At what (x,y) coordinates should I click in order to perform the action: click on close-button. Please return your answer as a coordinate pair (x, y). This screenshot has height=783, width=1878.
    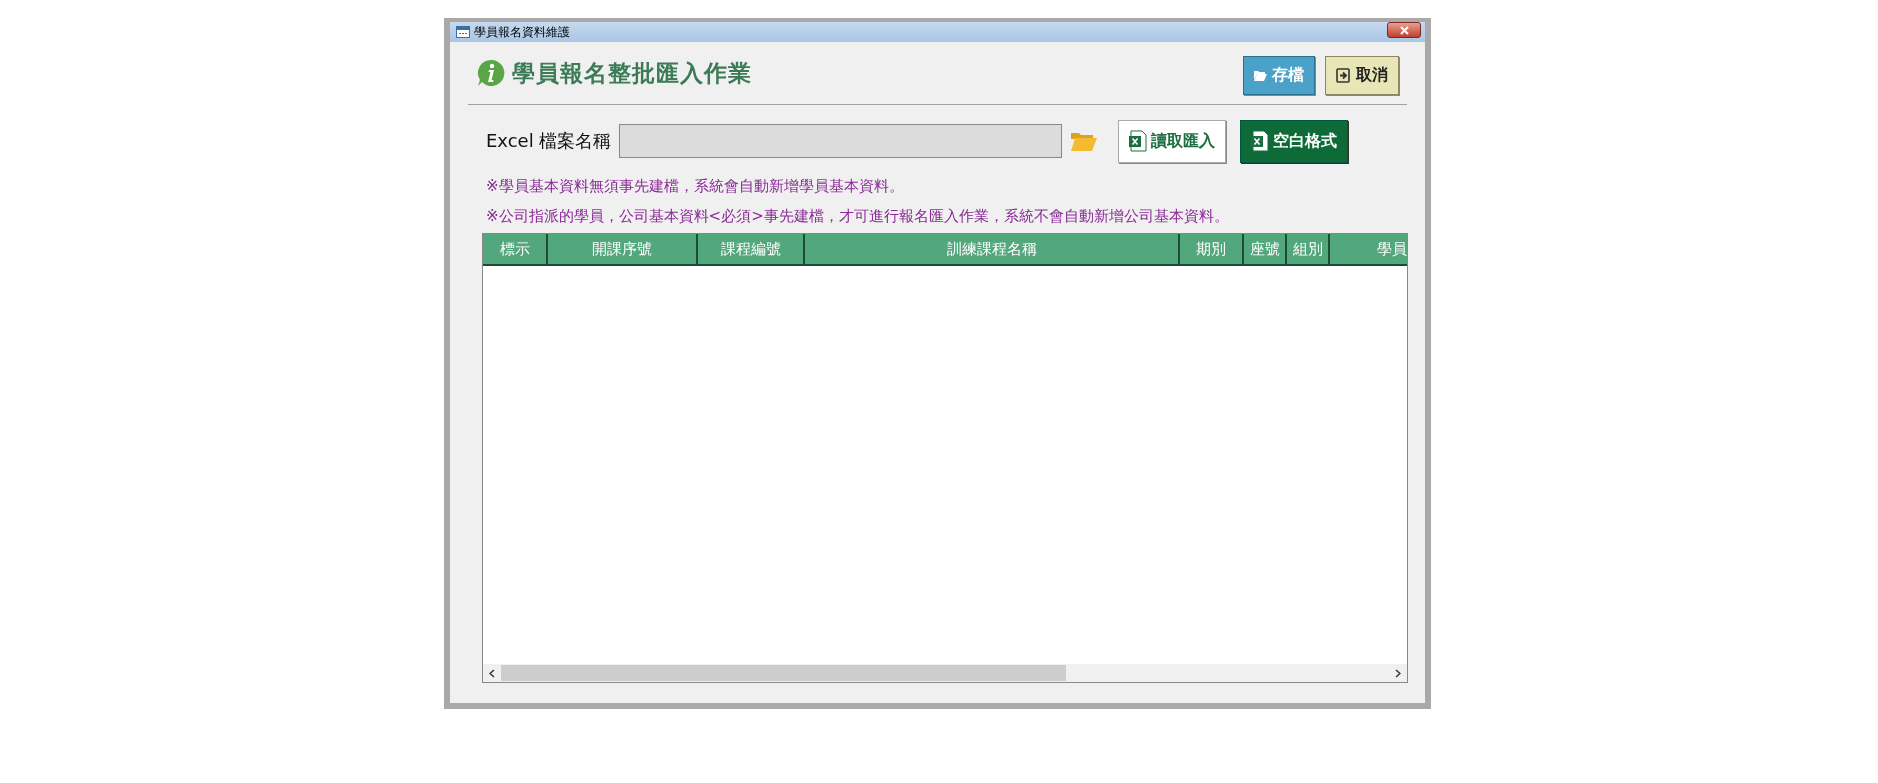
    Looking at the image, I should click on (1404, 30).